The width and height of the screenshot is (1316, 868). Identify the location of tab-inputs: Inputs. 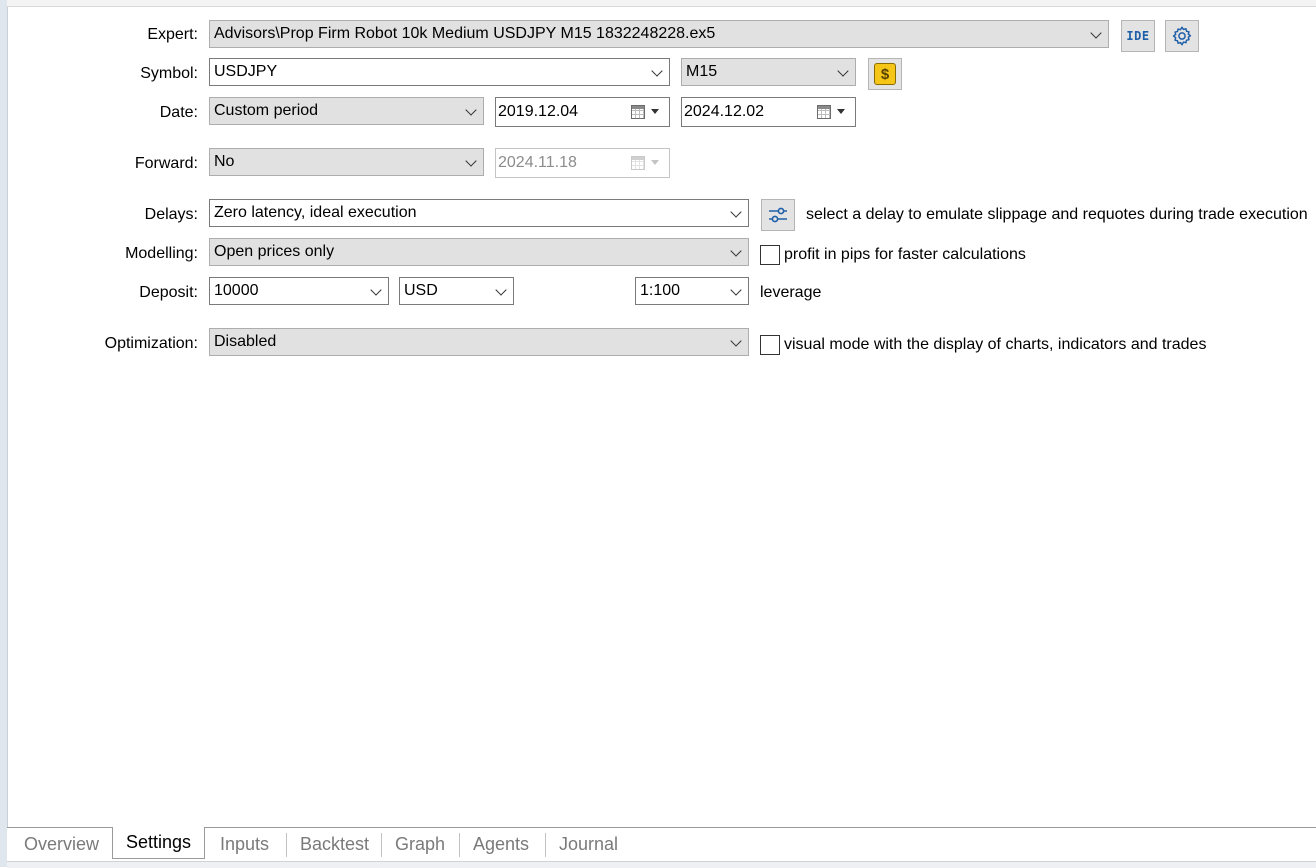
(244, 844).